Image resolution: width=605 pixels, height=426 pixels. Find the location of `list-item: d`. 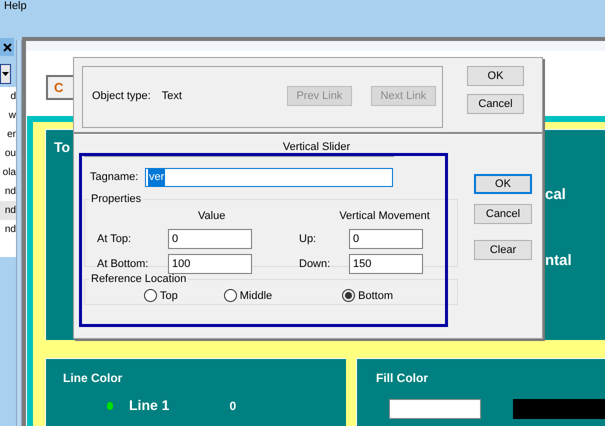

list-item: d is located at coordinates (8, 96).